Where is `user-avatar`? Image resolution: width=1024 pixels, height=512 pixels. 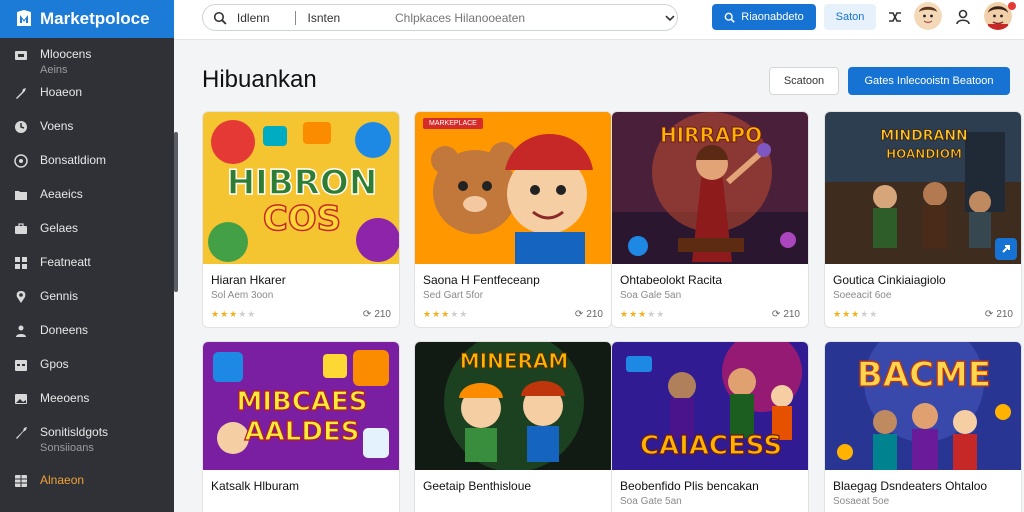
user-avatar is located at coordinates (928, 16).